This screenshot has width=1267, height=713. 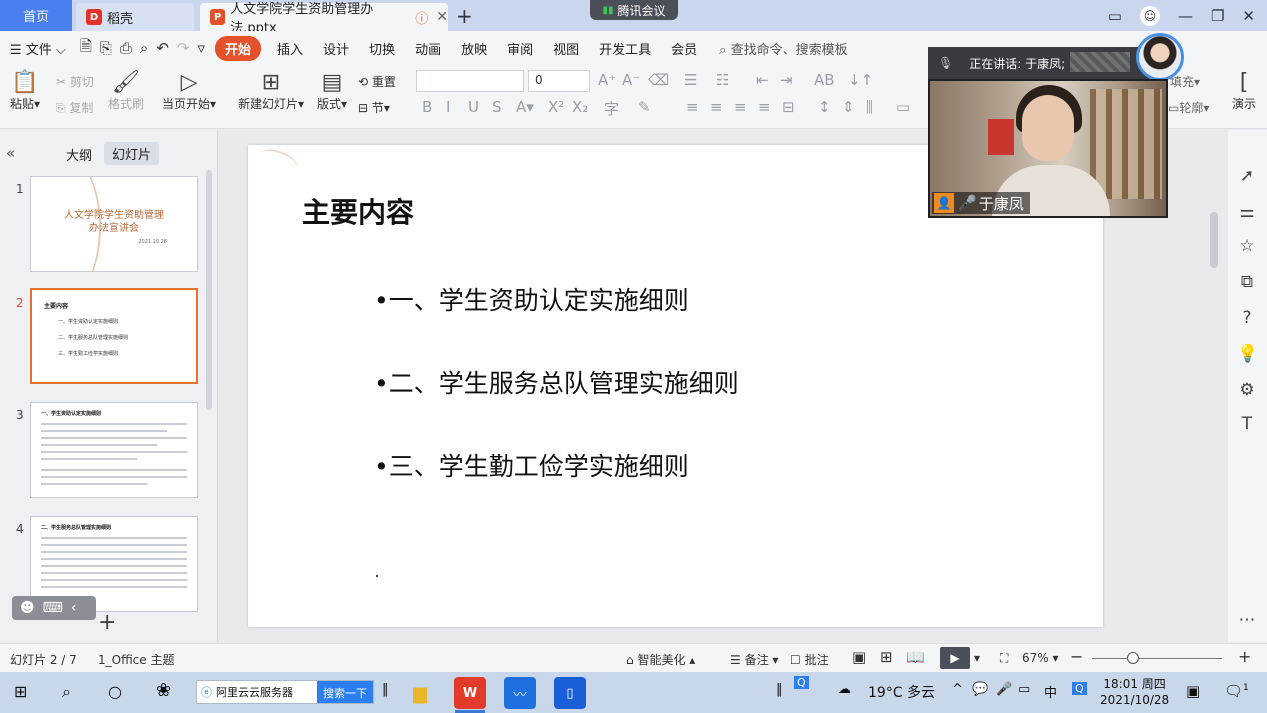 What do you see at coordinates (1193, 691) in the screenshot?
I see `app-tray-icon: ▣` at bounding box center [1193, 691].